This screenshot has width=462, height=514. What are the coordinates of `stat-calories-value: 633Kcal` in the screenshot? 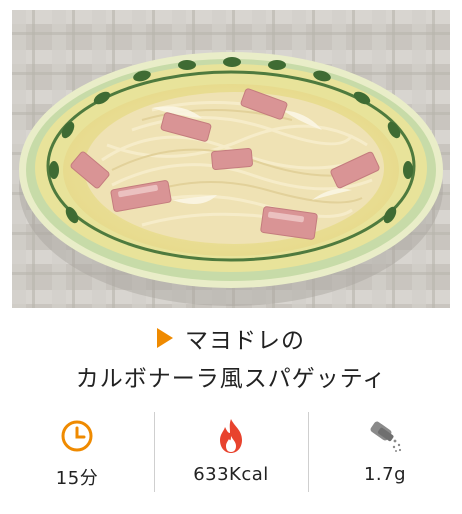 It's located at (231, 474).